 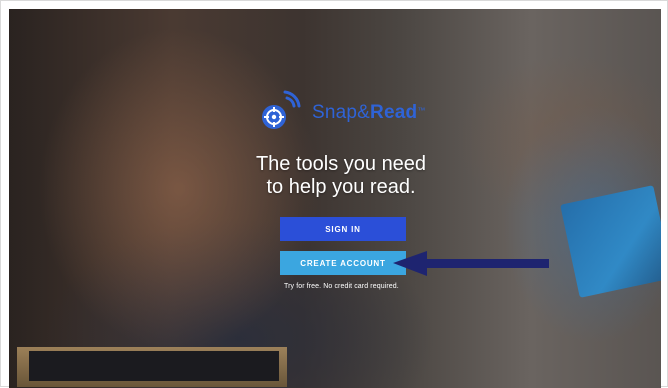 I want to click on hero-tagline: The tools you need to help you read., so click(x=341, y=176).